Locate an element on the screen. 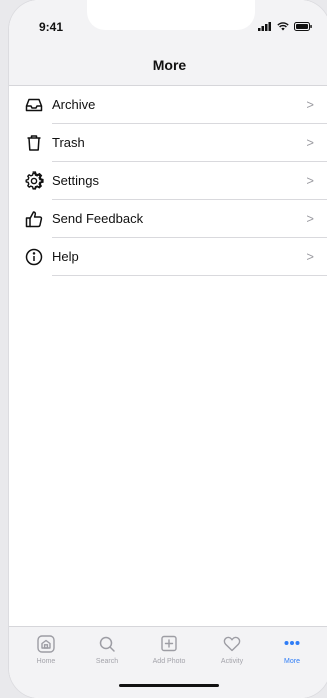 Image resolution: width=327 pixels, height=698 pixels. page-title: More is located at coordinates (169, 65).